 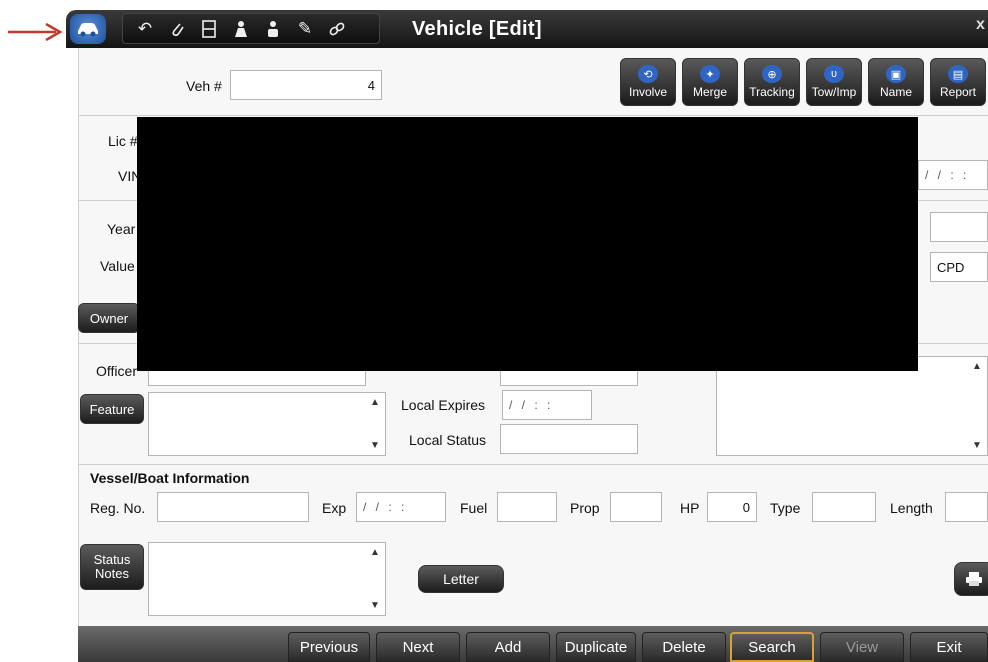 I want to click on close-icon: x, so click(x=980, y=25).